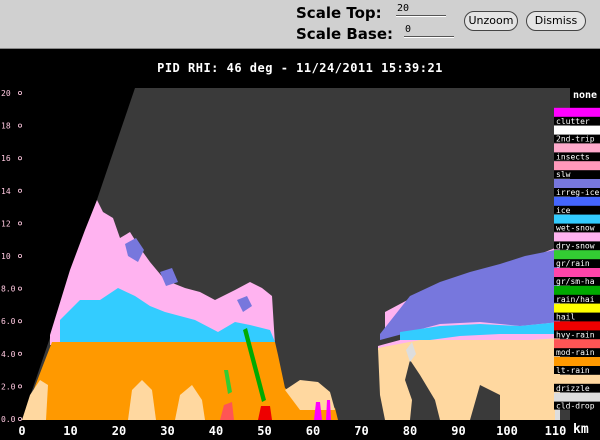  Describe the element at coordinates (556, 21) in the screenshot. I see `dismiss-button: Dismiss` at that location.